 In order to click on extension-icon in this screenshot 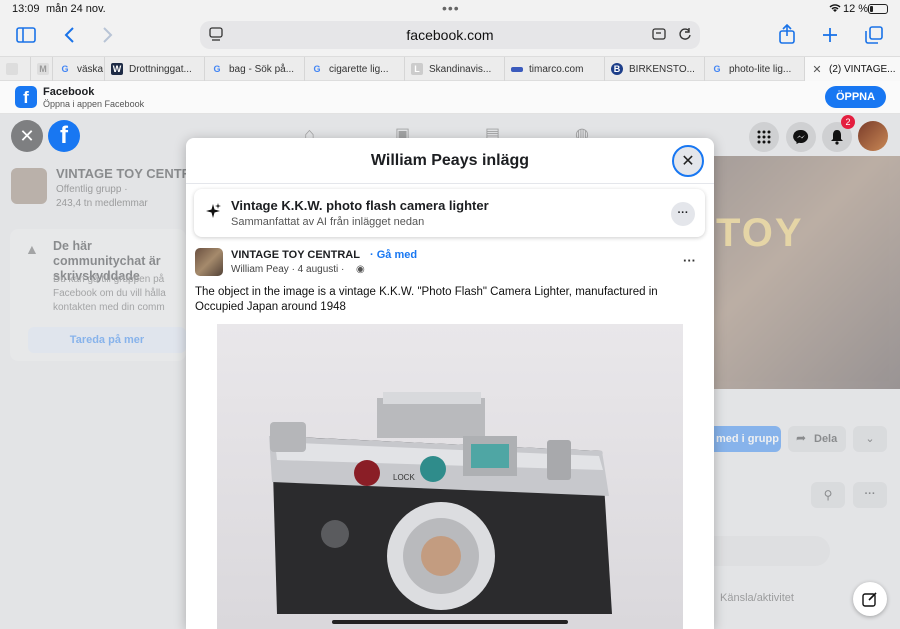, I will do `click(660, 36)`.